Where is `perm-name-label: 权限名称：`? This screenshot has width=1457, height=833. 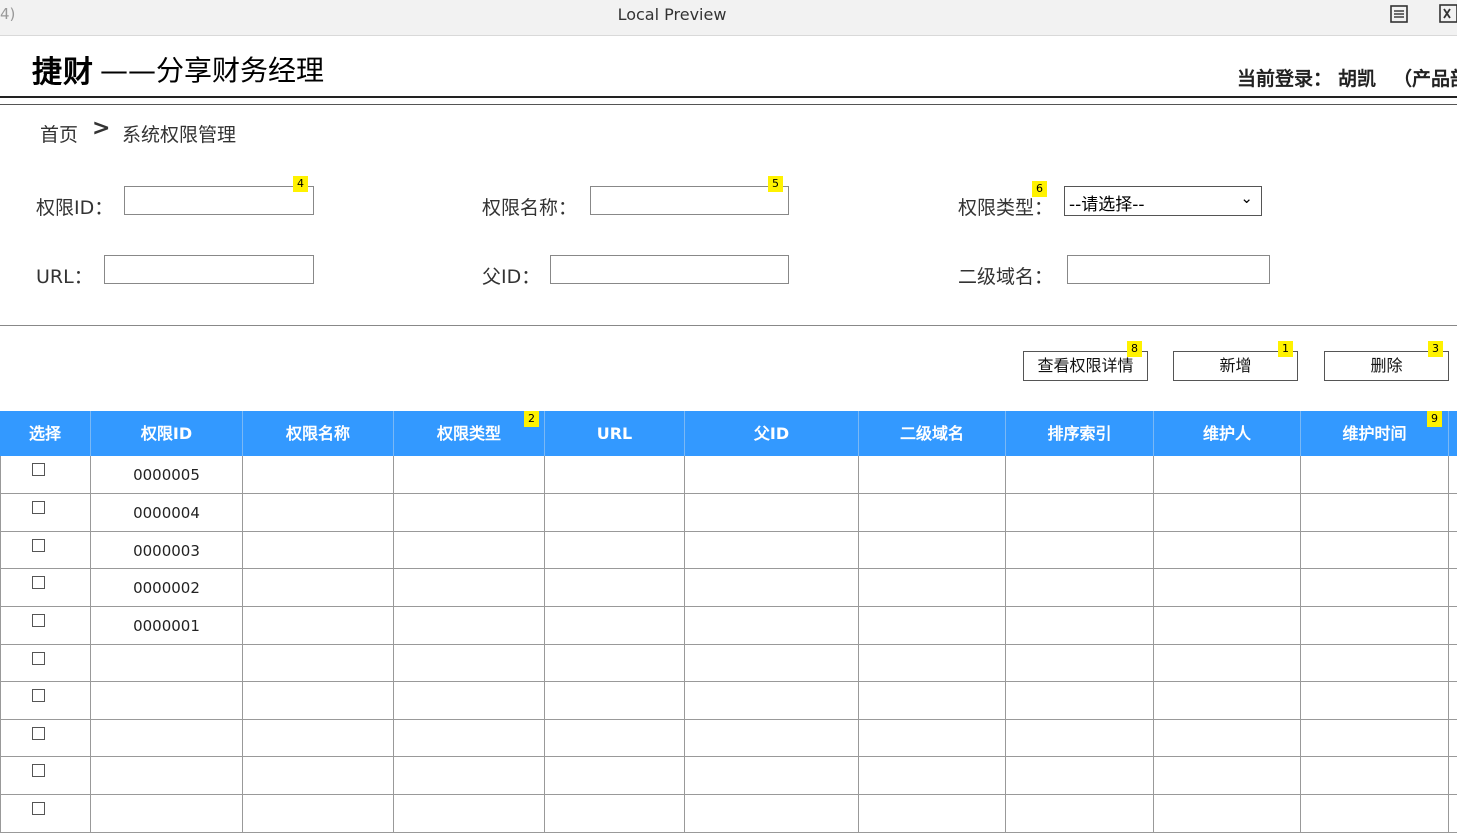 perm-name-label: 权限名称： is located at coordinates (530, 208).